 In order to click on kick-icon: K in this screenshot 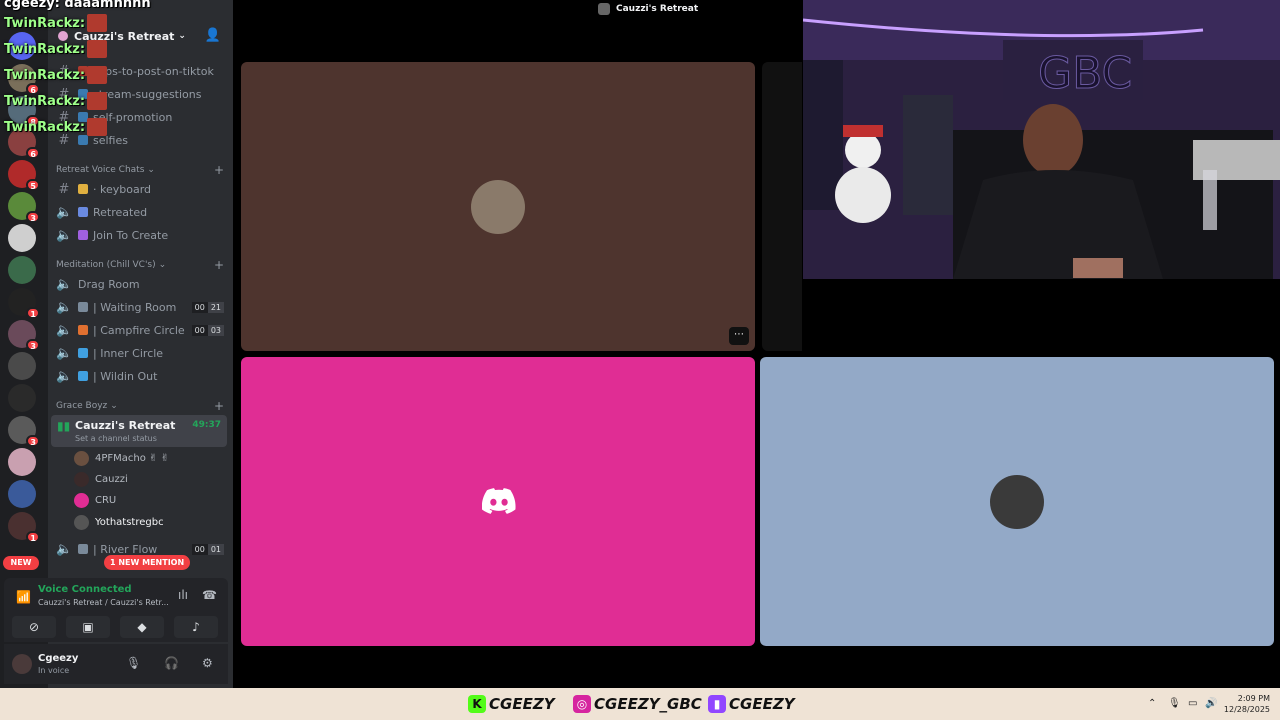, I will do `click(477, 704)`.